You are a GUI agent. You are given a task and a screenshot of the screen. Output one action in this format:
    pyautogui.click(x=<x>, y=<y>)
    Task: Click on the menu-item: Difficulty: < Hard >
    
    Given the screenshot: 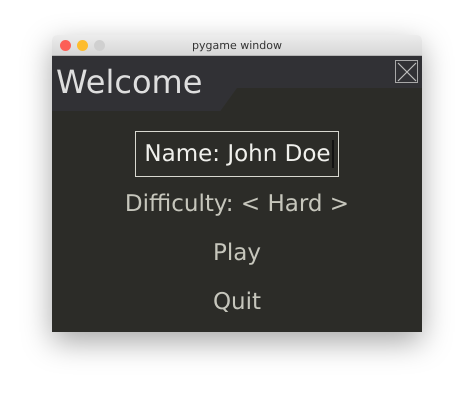 What is the action you would take?
    pyautogui.click(x=237, y=203)
    